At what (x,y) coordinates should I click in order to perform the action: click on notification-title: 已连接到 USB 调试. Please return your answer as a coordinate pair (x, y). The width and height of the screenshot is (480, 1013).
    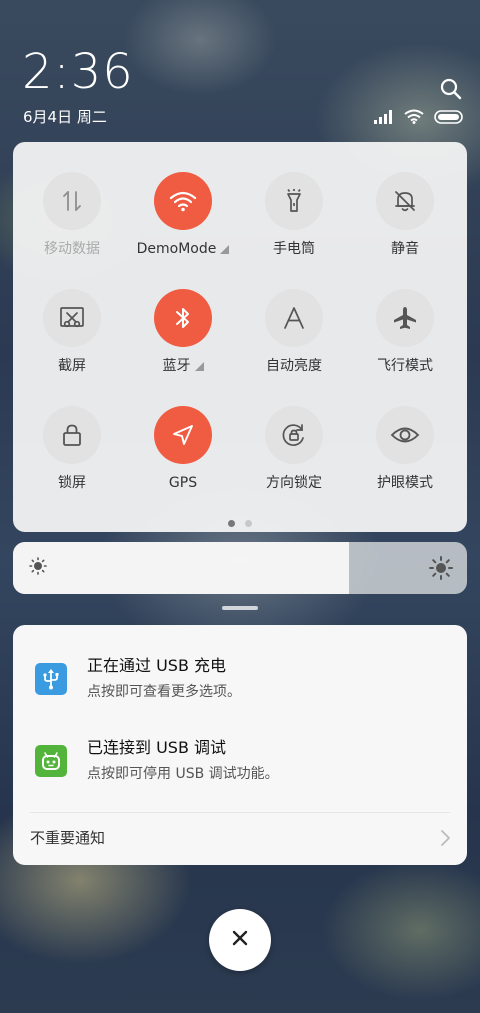
    Looking at the image, I should click on (157, 747).